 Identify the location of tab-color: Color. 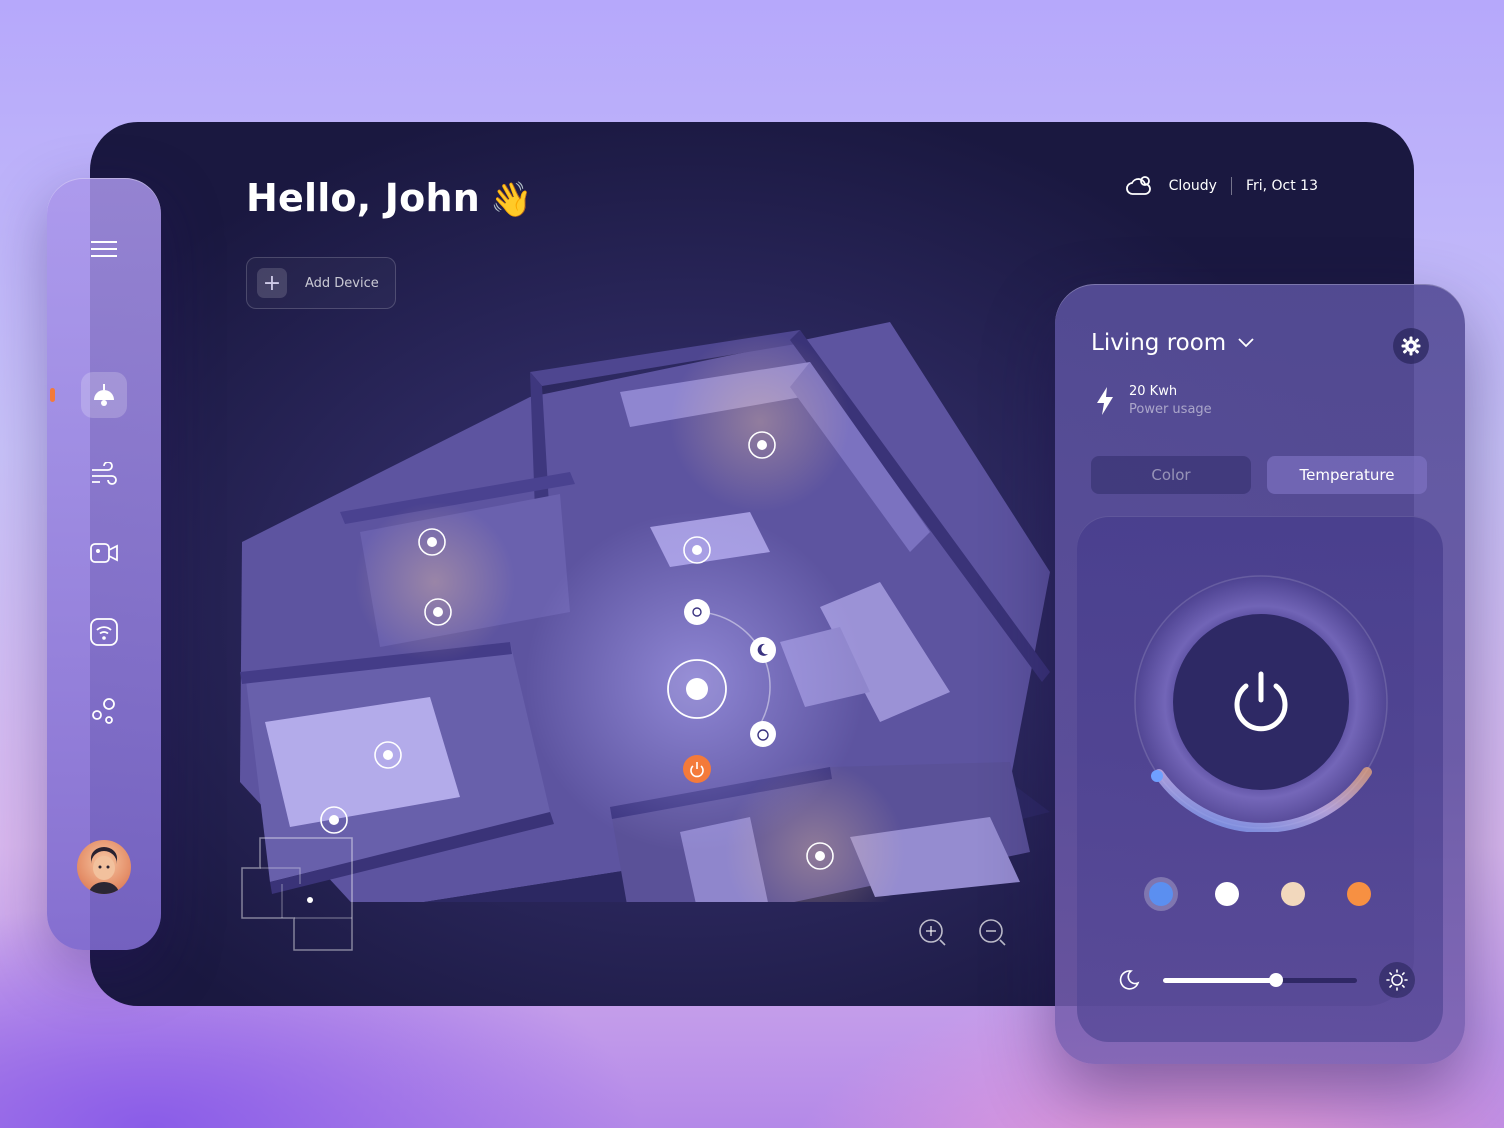
(1171, 475).